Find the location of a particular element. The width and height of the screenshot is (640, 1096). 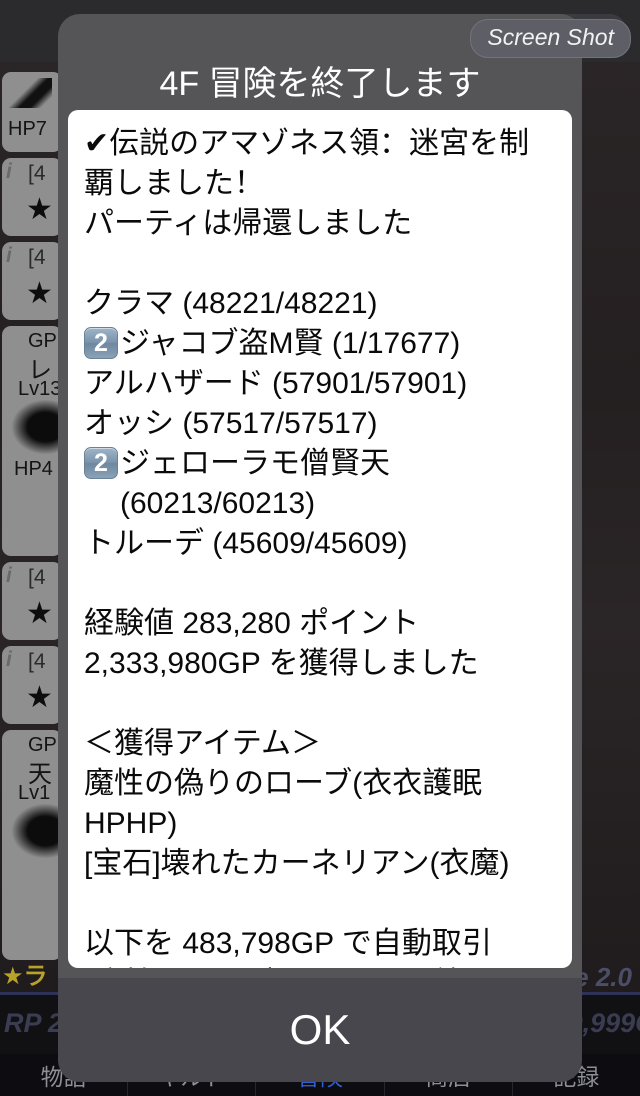

rp-label: RP 2 is located at coordinates (34, 1023).